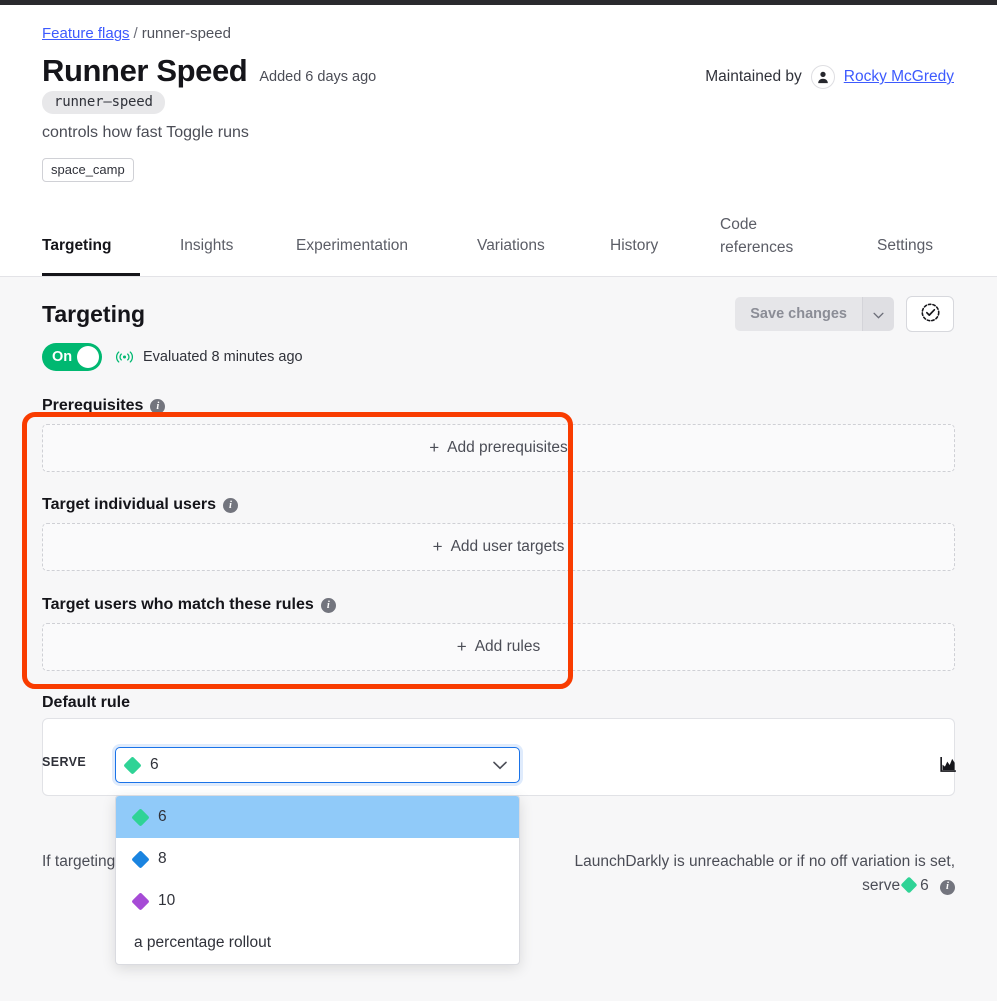 Image resolution: width=997 pixels, height=1001 pixels. Describe the element at coordinates (899, 77) in the screenshot. I see `maintainer-link: Rocky McGredy` at that location.